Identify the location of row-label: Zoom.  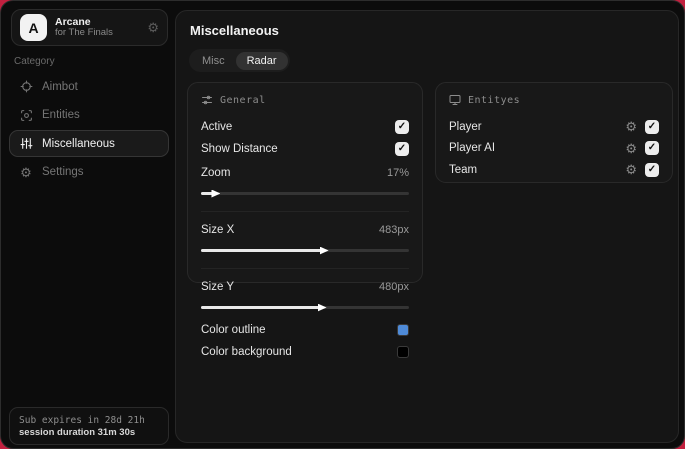
(216, 173).